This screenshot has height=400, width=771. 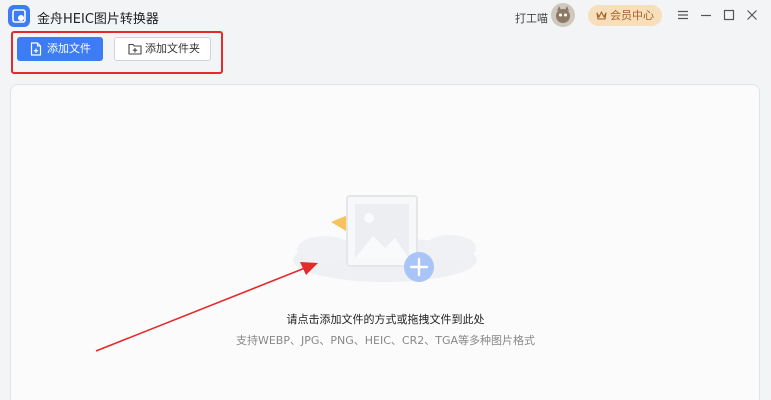 I want to click on add-file-label: 添加文件, so click(x=69, y=48).